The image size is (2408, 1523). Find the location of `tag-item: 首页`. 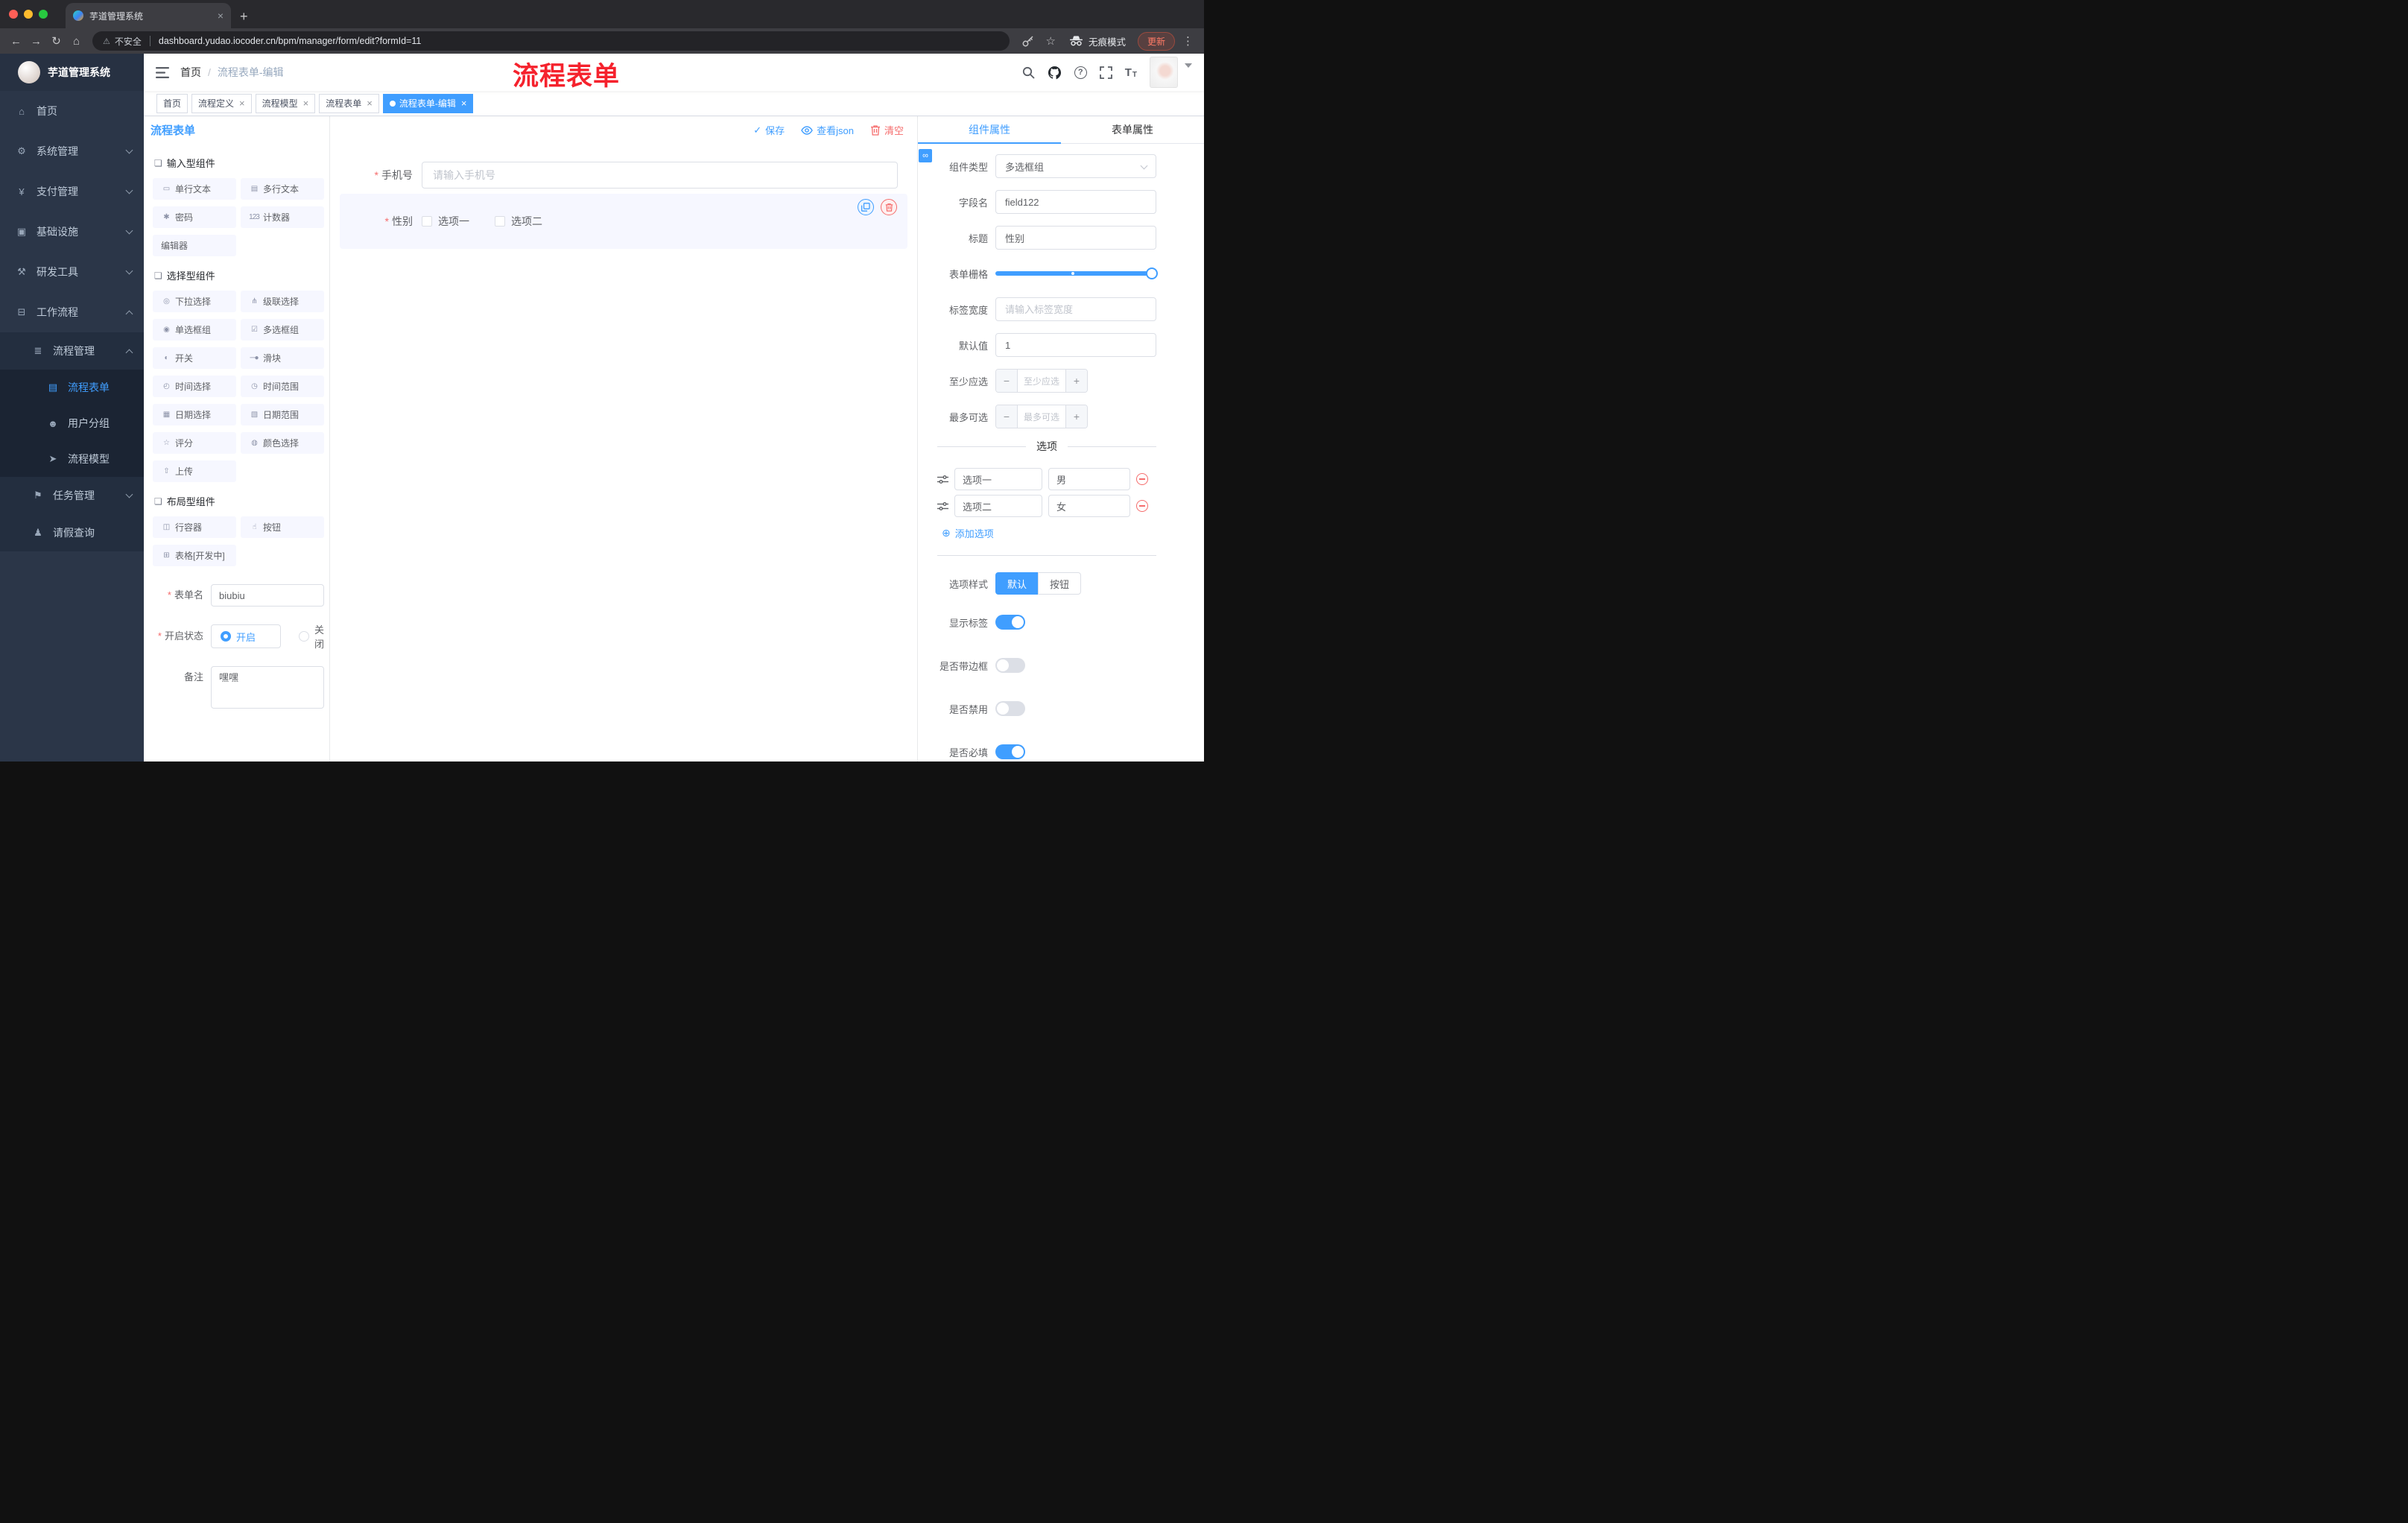

tag-item: 首页 is located at coordinates (172, 103).